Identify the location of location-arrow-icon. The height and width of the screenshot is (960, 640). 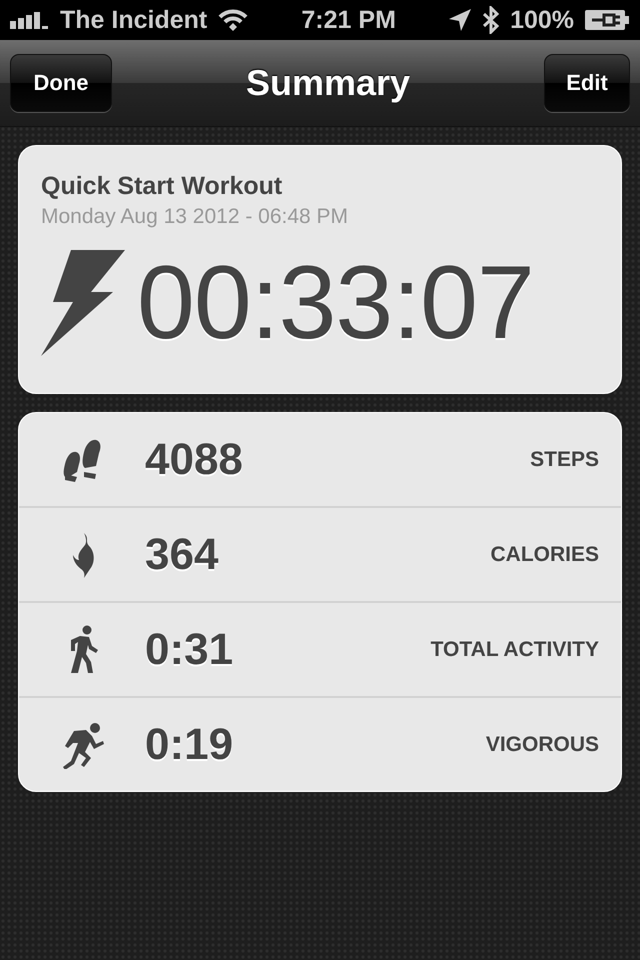
(460, 20).